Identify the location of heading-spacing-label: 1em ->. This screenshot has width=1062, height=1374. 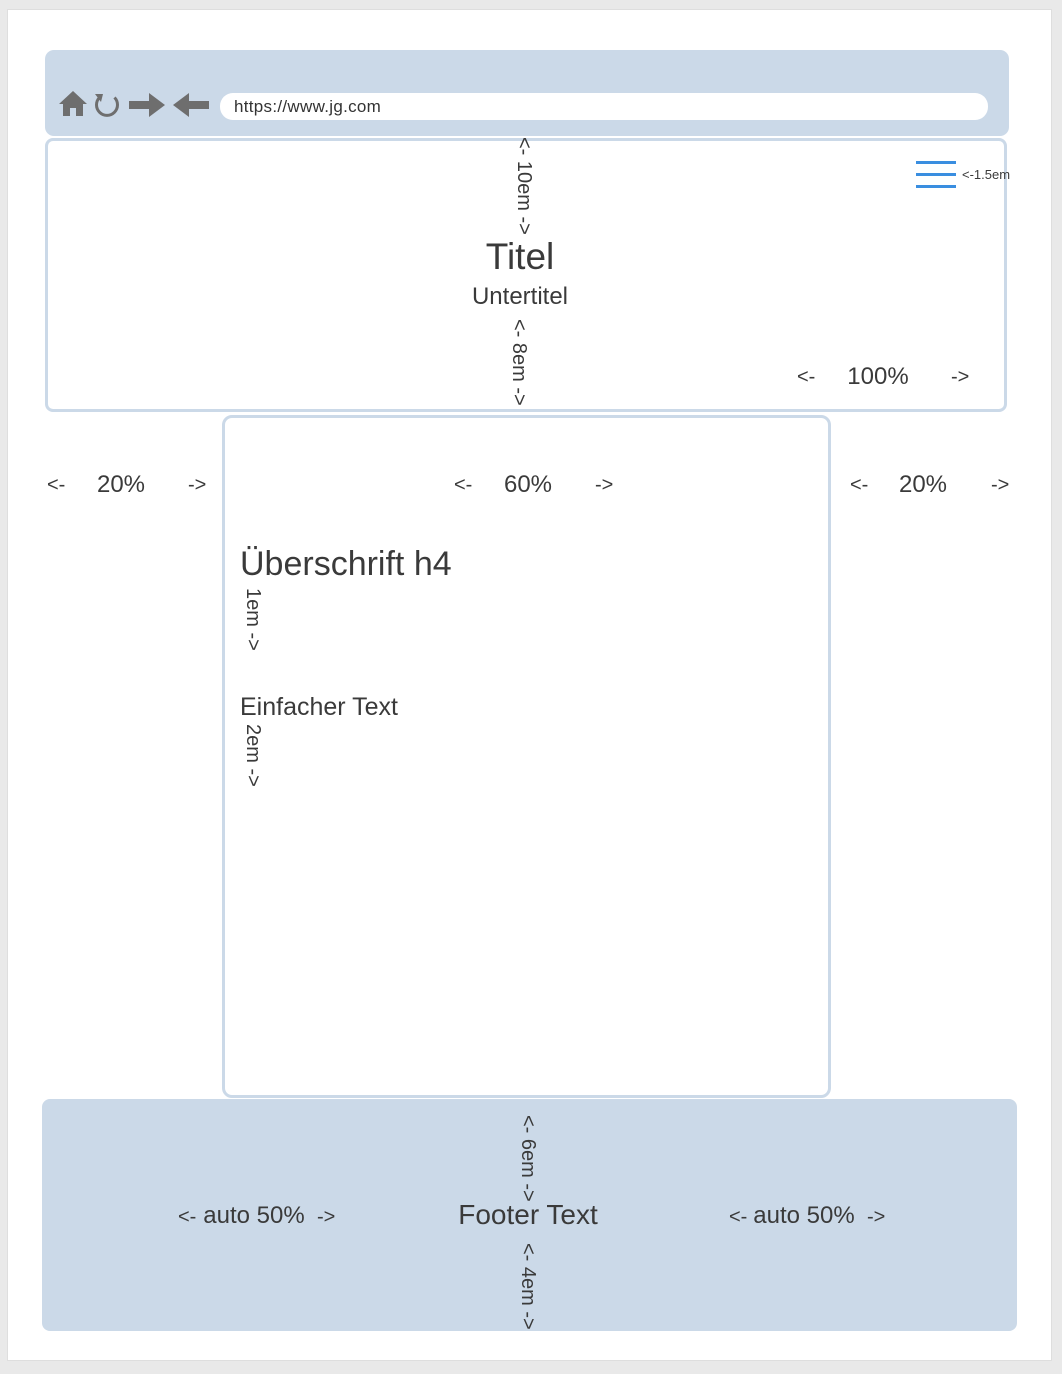
(253, 619).